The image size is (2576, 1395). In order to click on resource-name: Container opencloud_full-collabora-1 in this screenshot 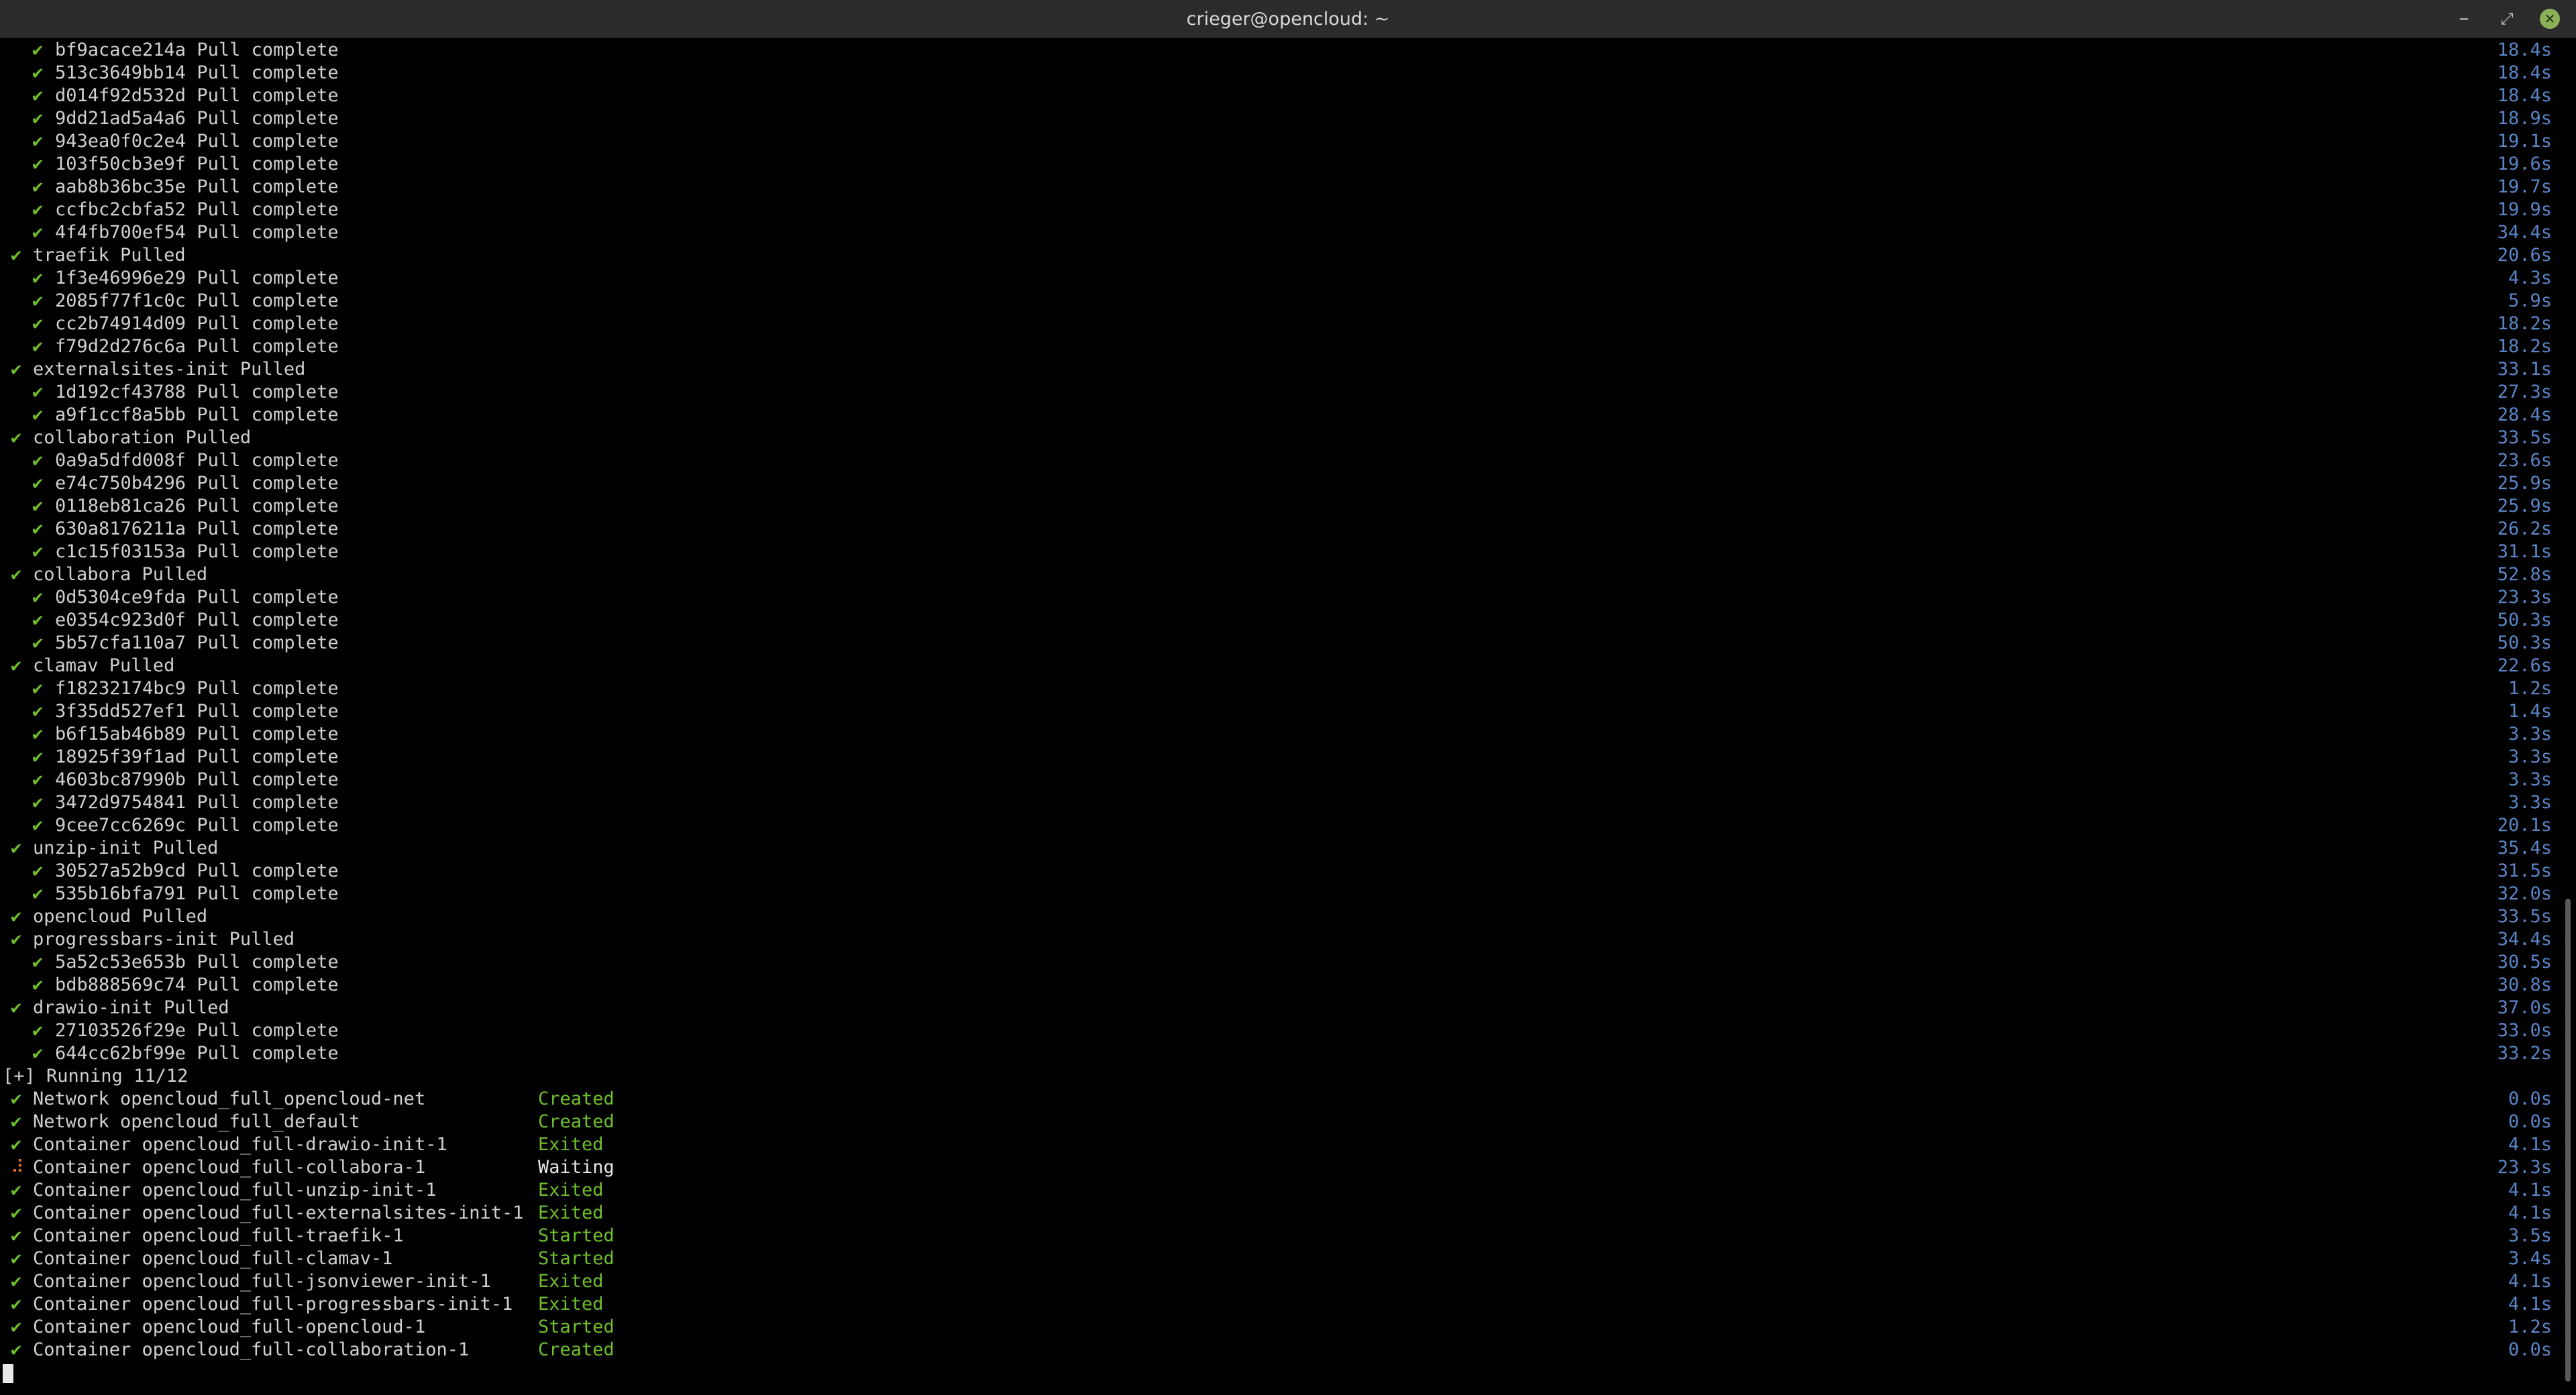, I will do `click(229, 1167)`.